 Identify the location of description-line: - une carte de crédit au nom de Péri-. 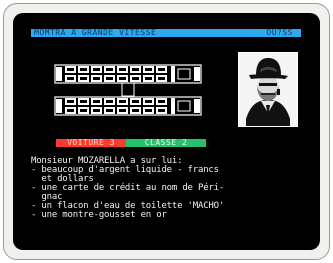
(128, 188).